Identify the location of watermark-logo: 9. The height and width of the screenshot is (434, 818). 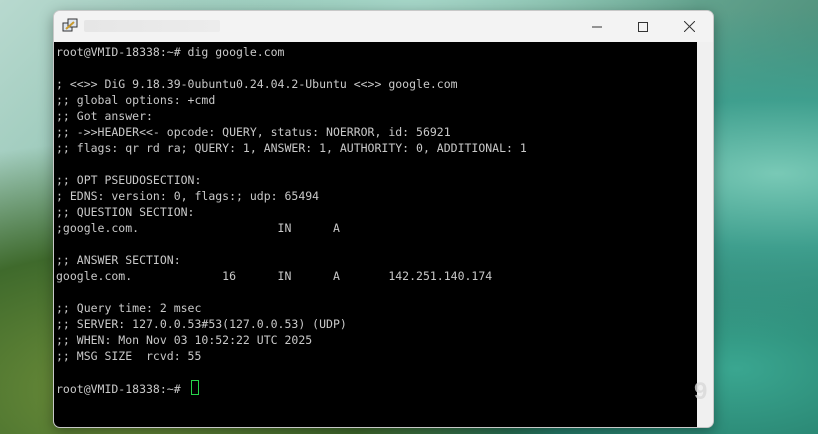
(701, 391).